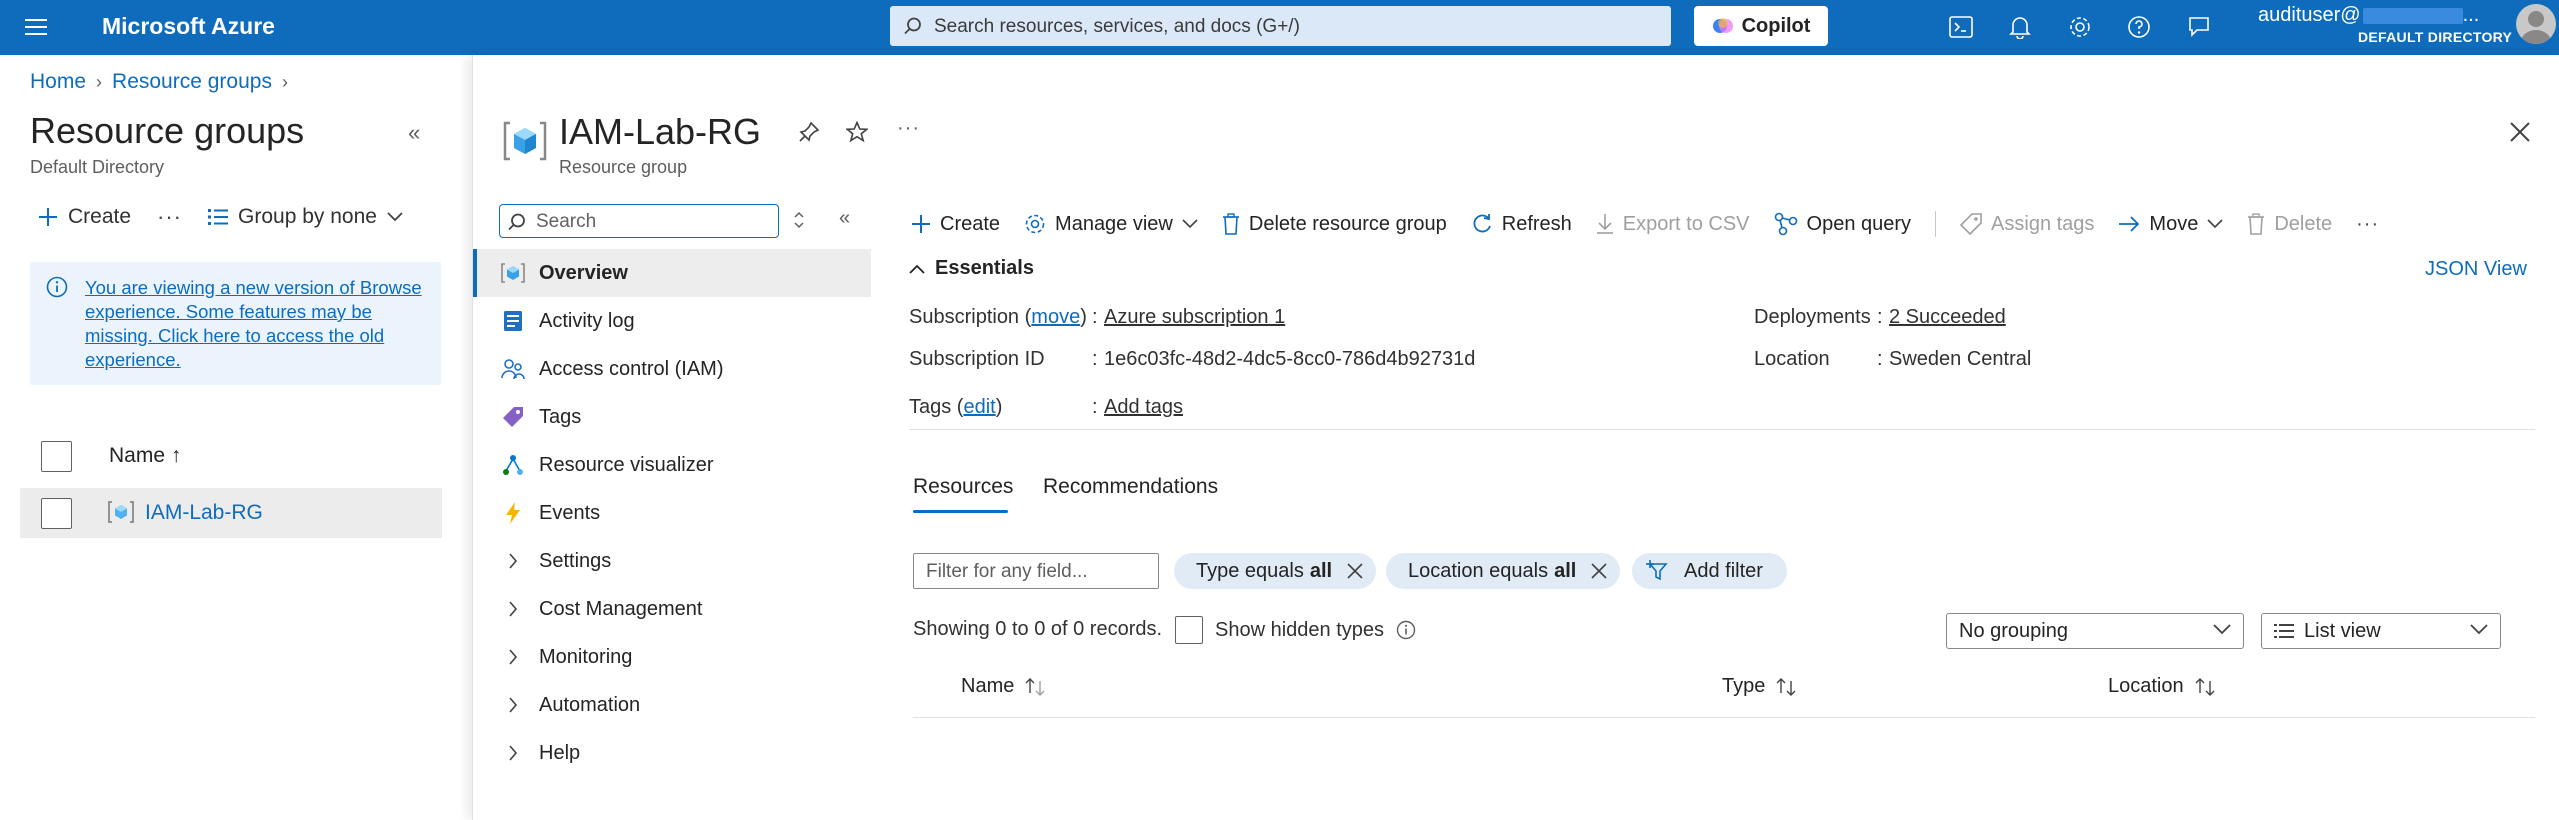 This screenshot has height=820, width=2559. What do you see at coordinates (56, 513) in the screenshot?
I see `row-checkbox` at bounding box center [56, 513].